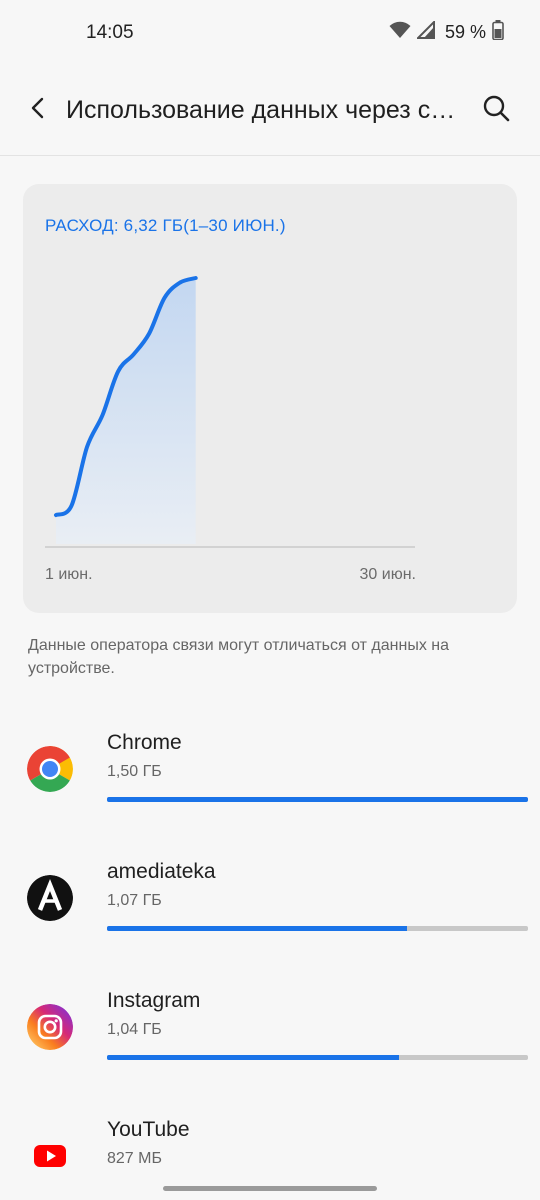  What do you see at coordinates (154, 1000) in the screenshot?
I see `app-name: Instagram` at bounding box center [154, 1000].